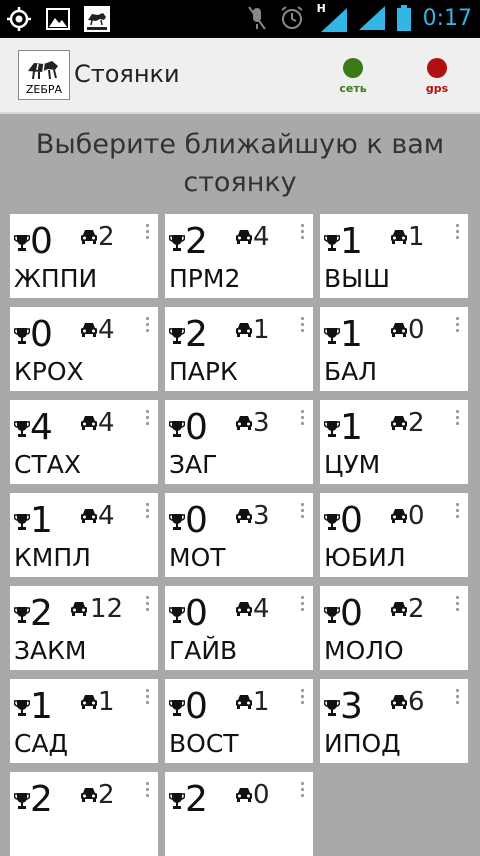 The image size is (480, 856). I want to click on parking-tile: 0 4 КРОХ, so click(84, 349).